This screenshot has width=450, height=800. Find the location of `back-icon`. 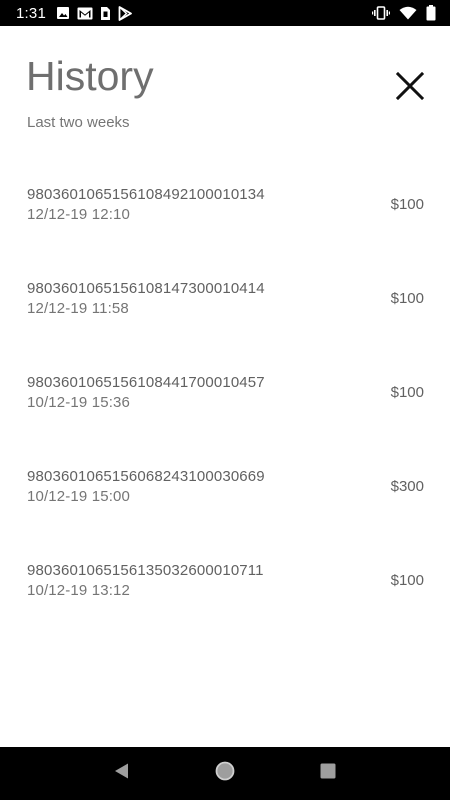

back-icon is located at coordinates (122, 773).